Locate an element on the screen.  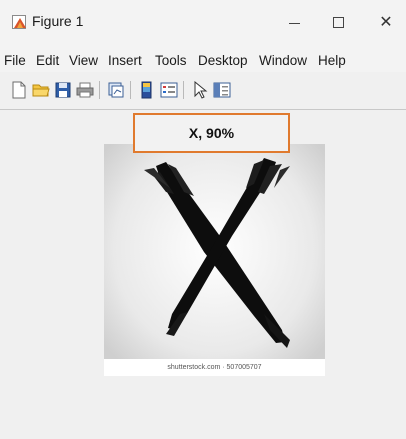
title-bar: Figure 1 ✕ is located at coordinates (203, 21).